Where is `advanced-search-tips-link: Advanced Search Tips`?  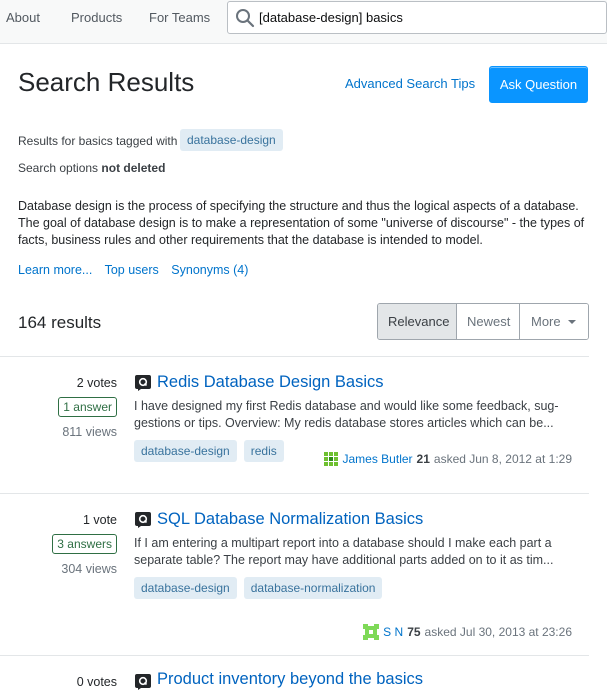 advanced-search-tips-link: Advanced Search Tips is located at coordinates (410, 83).